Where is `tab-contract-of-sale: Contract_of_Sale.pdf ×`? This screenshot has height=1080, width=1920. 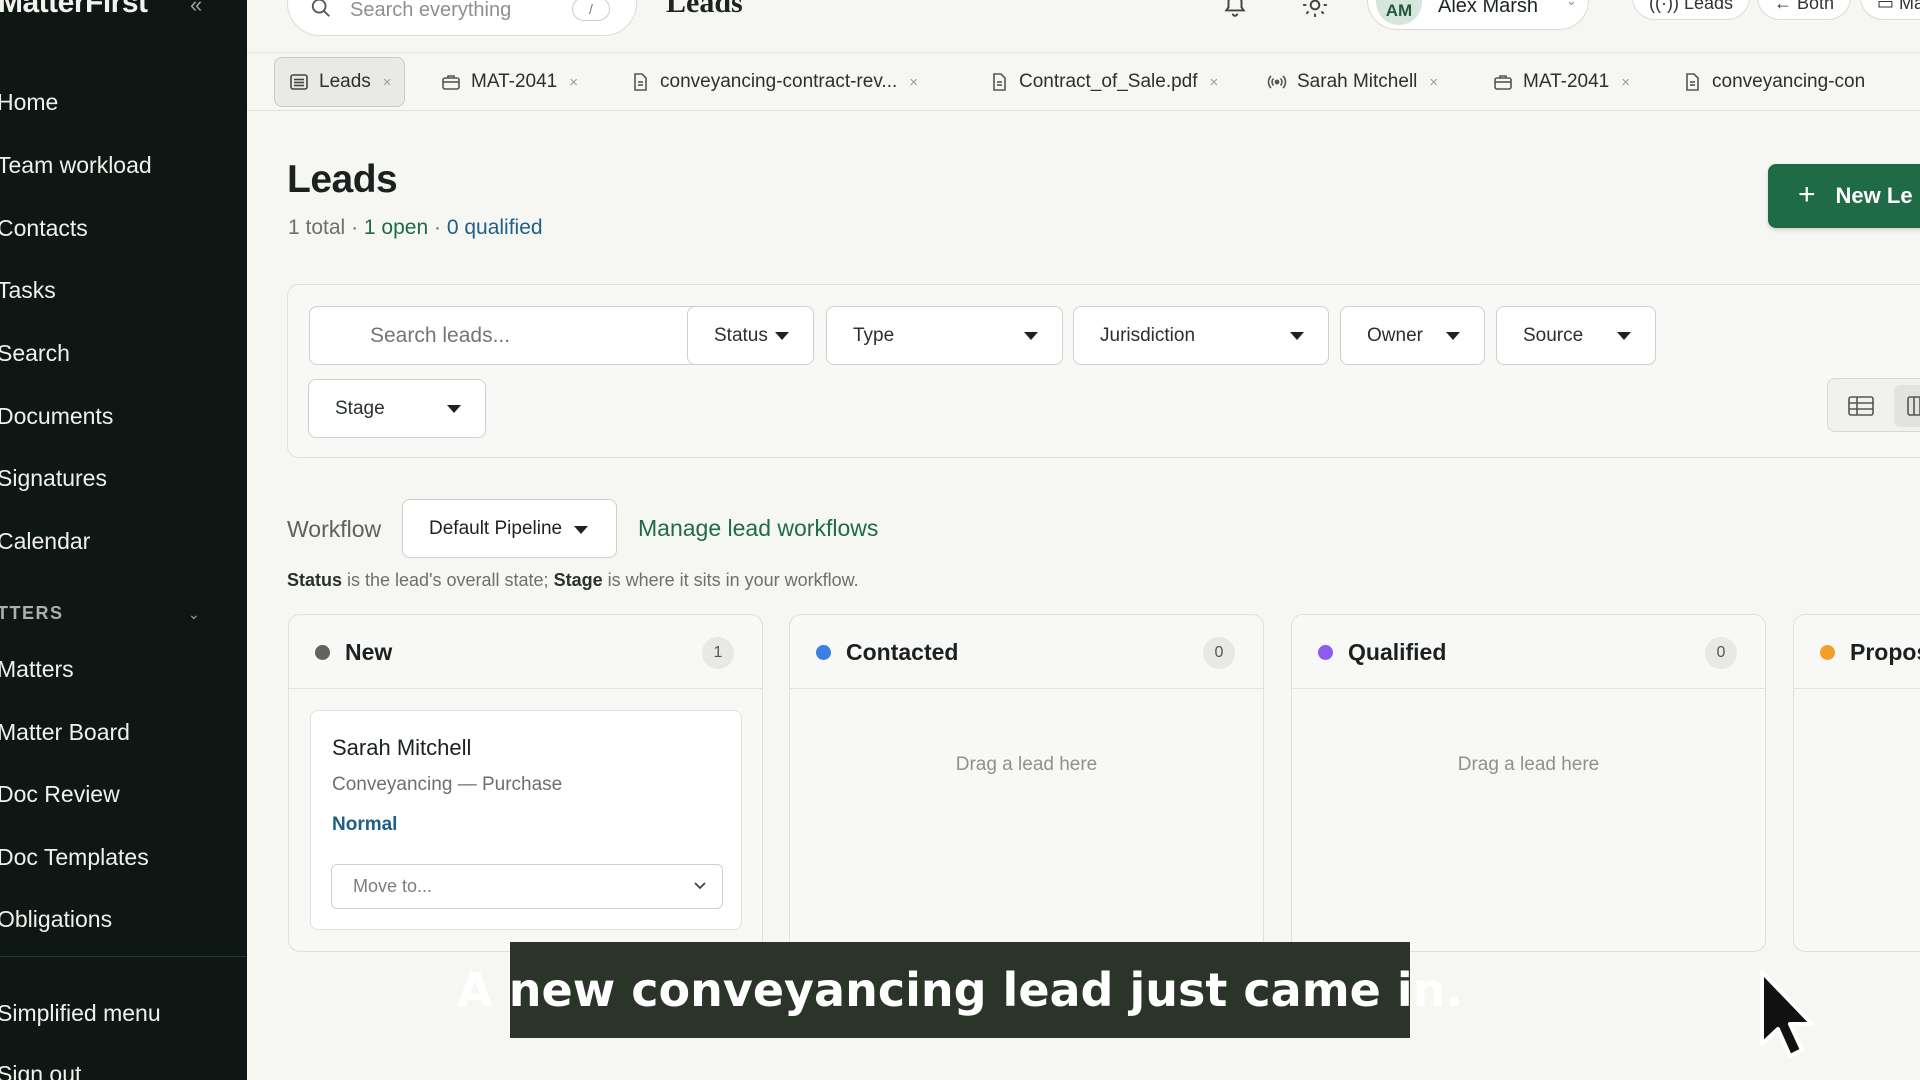
tab-contract-of-sale: Contract_of_Sale.pdf × is located at coordinates (1103, 82).